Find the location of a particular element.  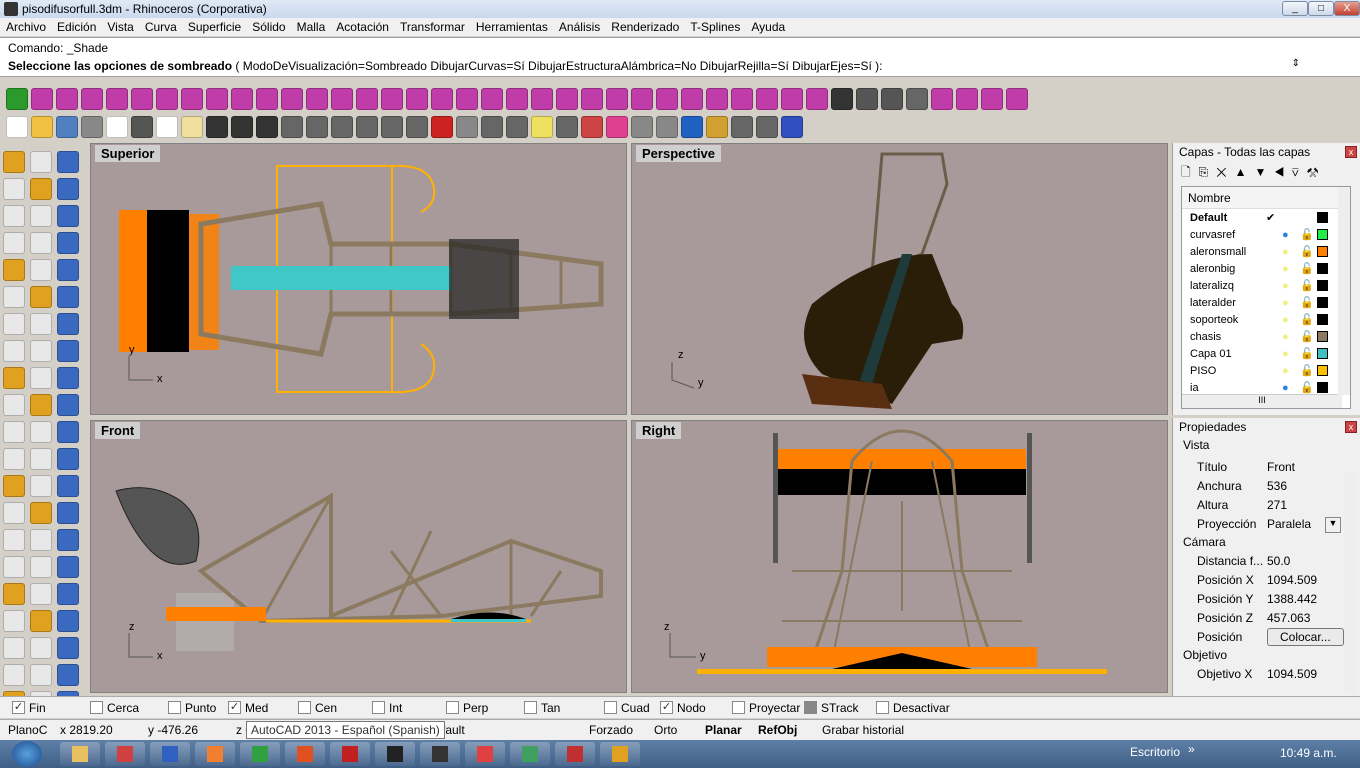

orto-toggle: Orto is located at coordinates (665, 730).